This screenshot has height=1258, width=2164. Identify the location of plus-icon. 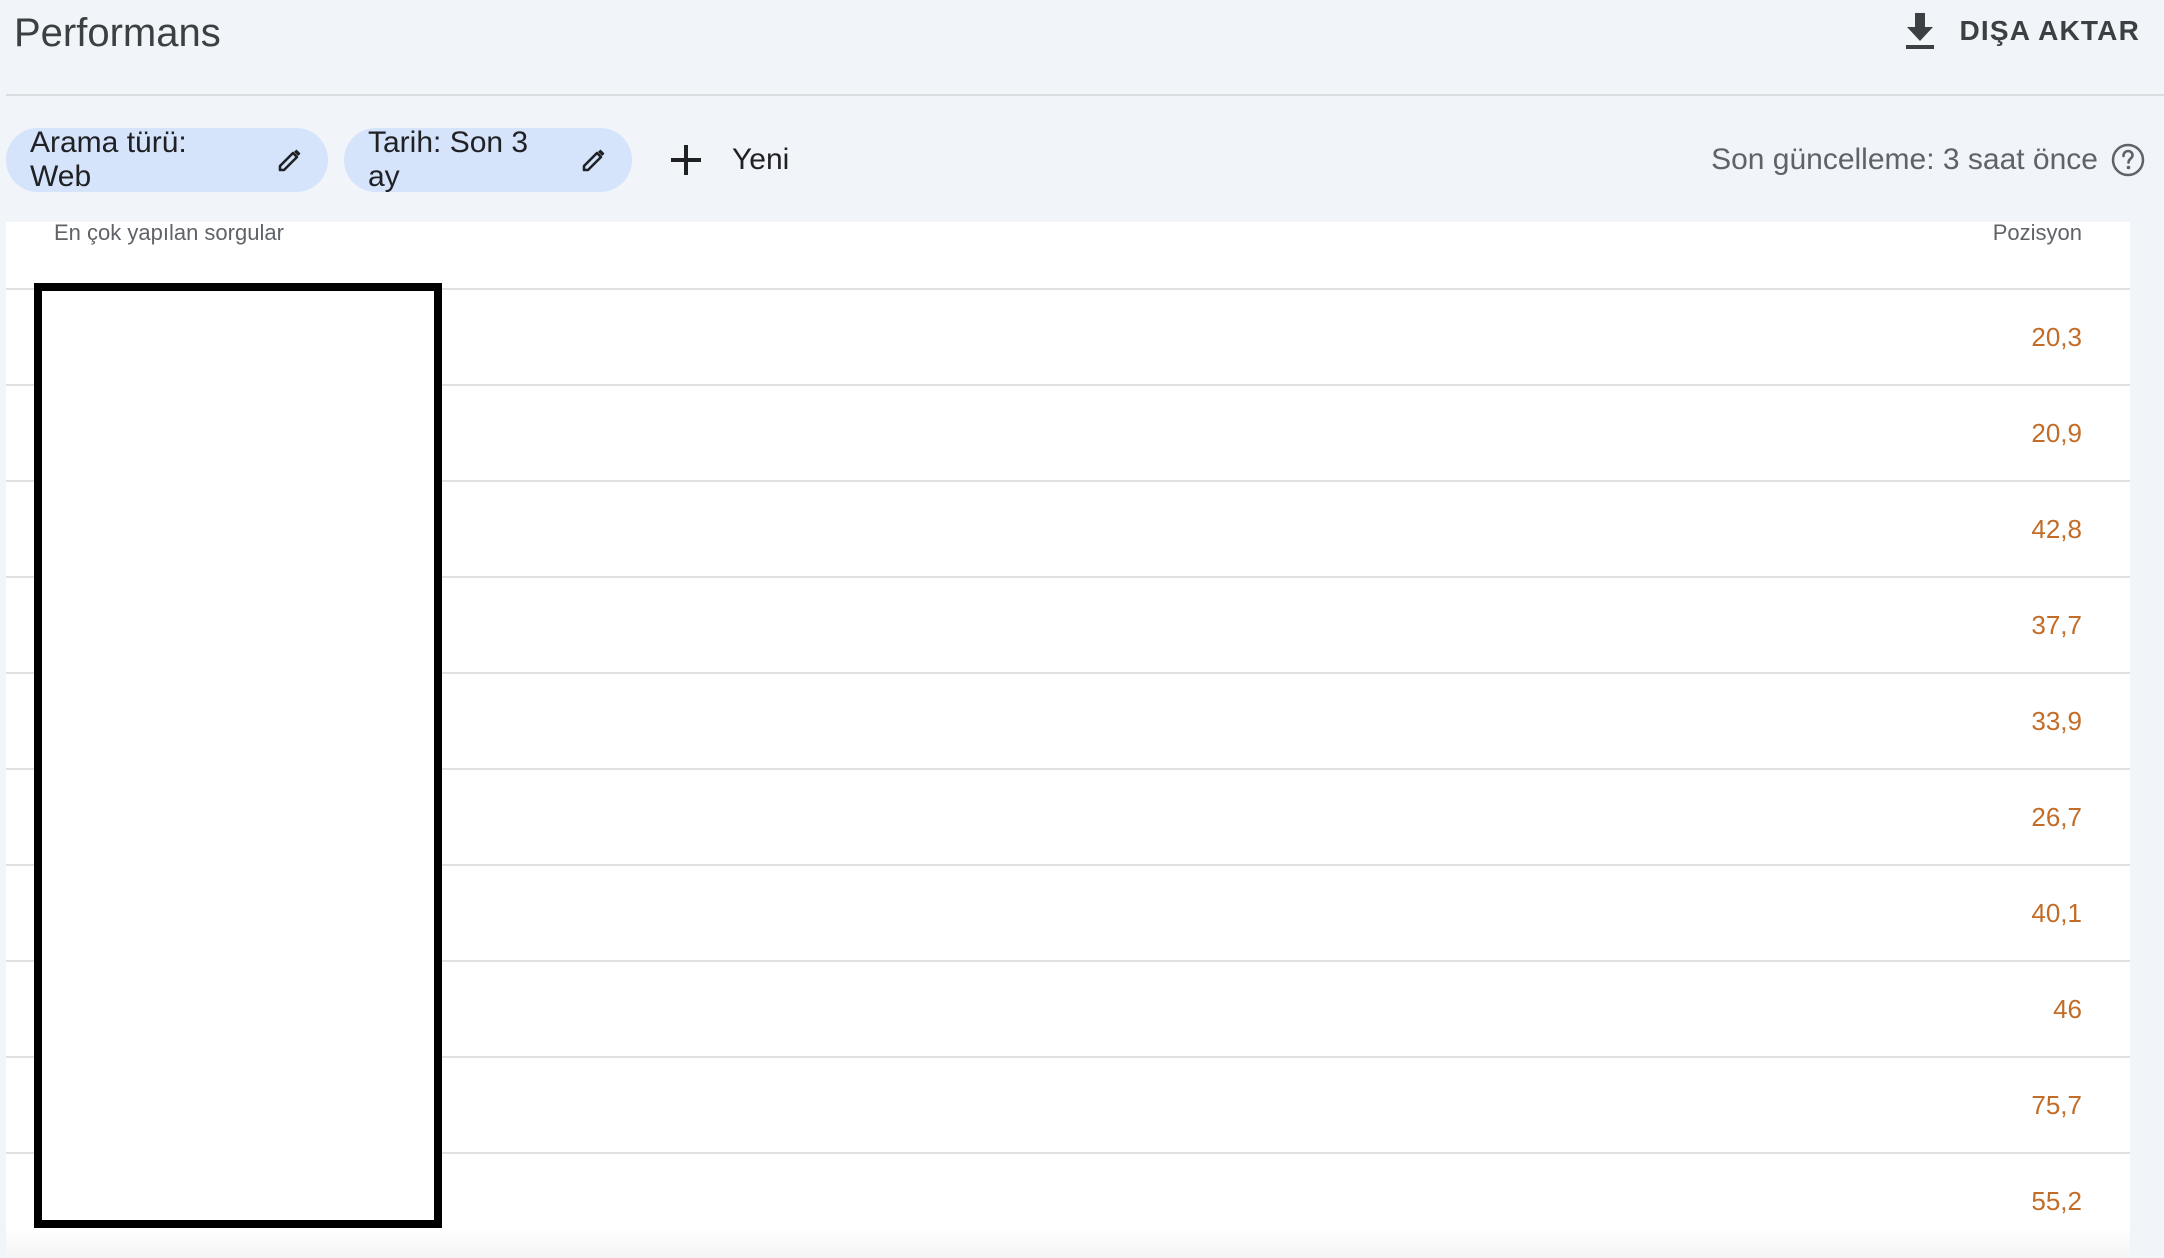
(686, 160).